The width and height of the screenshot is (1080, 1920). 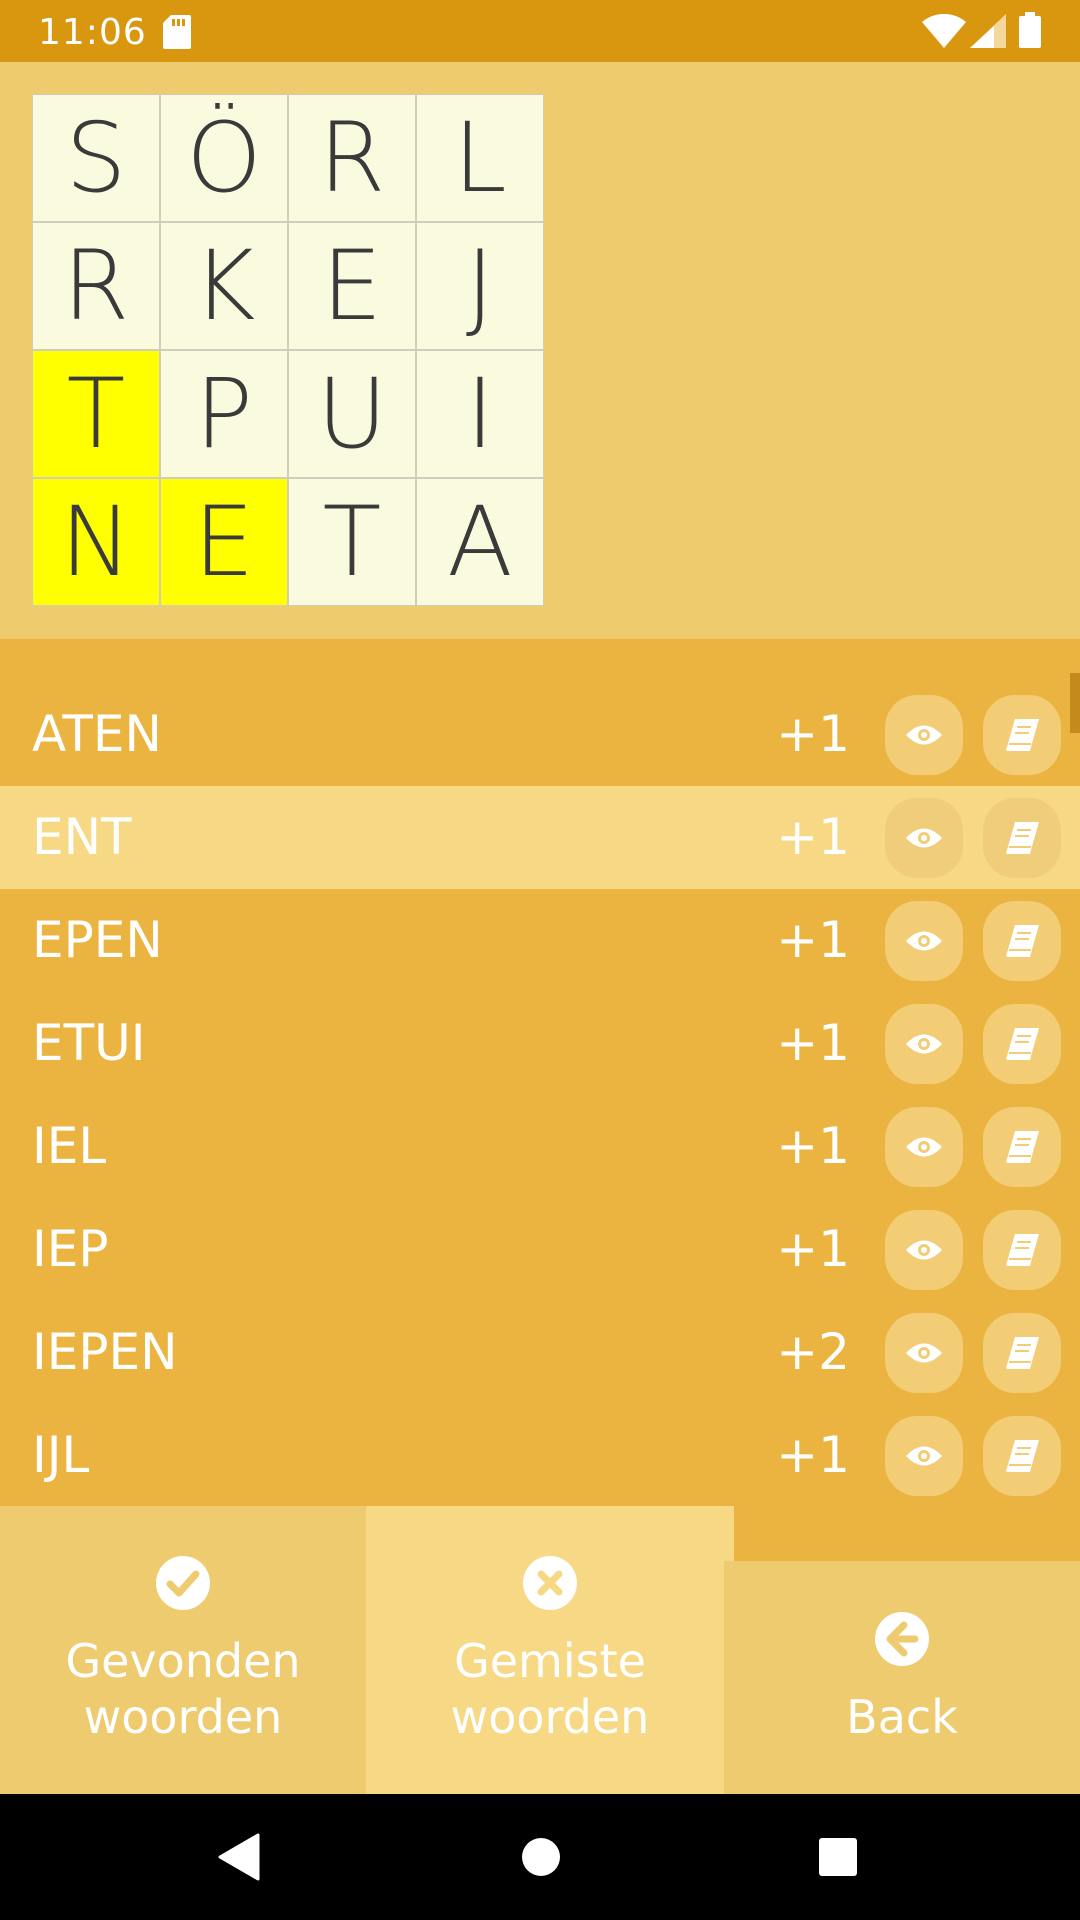 I want to click on word-row: EPEN +1, so click(x=540, y=940).